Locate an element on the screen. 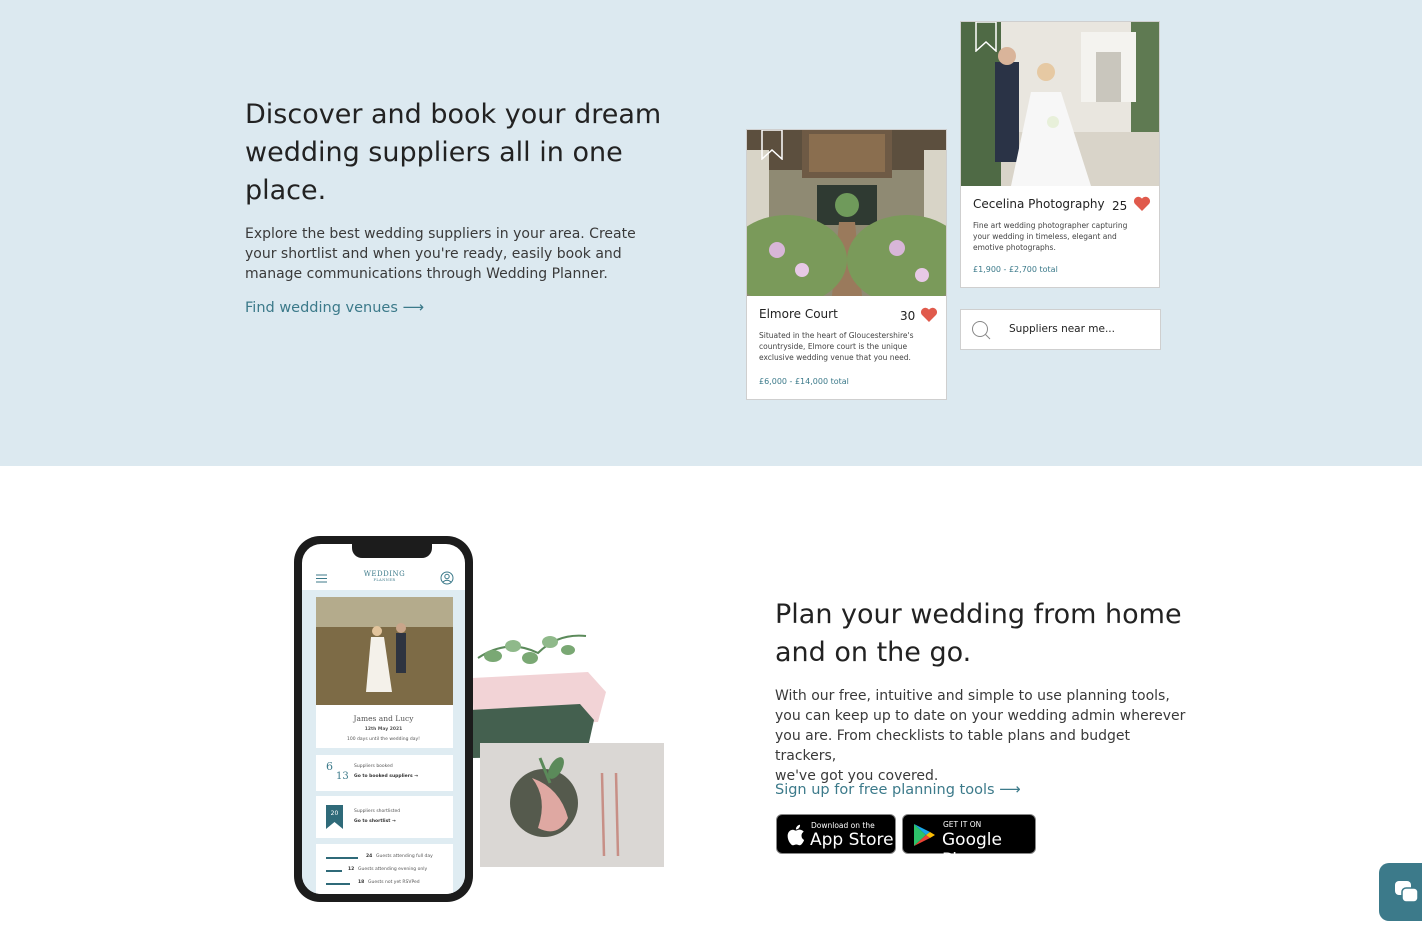 This screenshot has width=1422, height=948. shortlisted-label: Suppliers shortlisted is located at coordinates (377, 811).